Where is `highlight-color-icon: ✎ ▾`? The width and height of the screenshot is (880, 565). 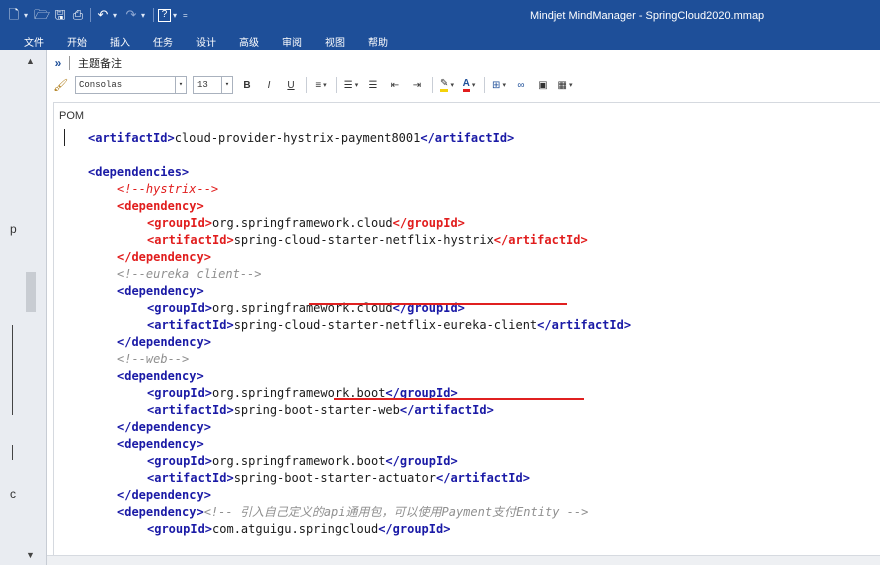
highlight-color-icon: ✎ ▾ is located at coordinates (447, 85).